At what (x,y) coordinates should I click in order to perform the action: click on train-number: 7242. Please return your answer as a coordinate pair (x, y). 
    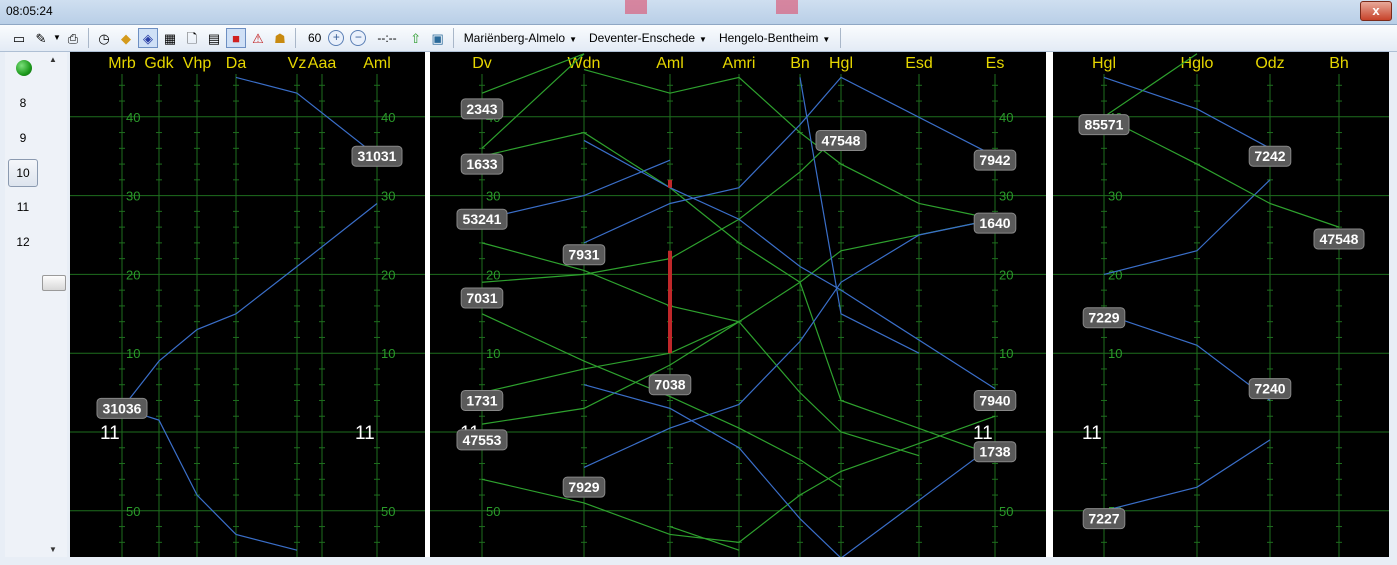
    Looking at the image, I should click on (1269, 156).